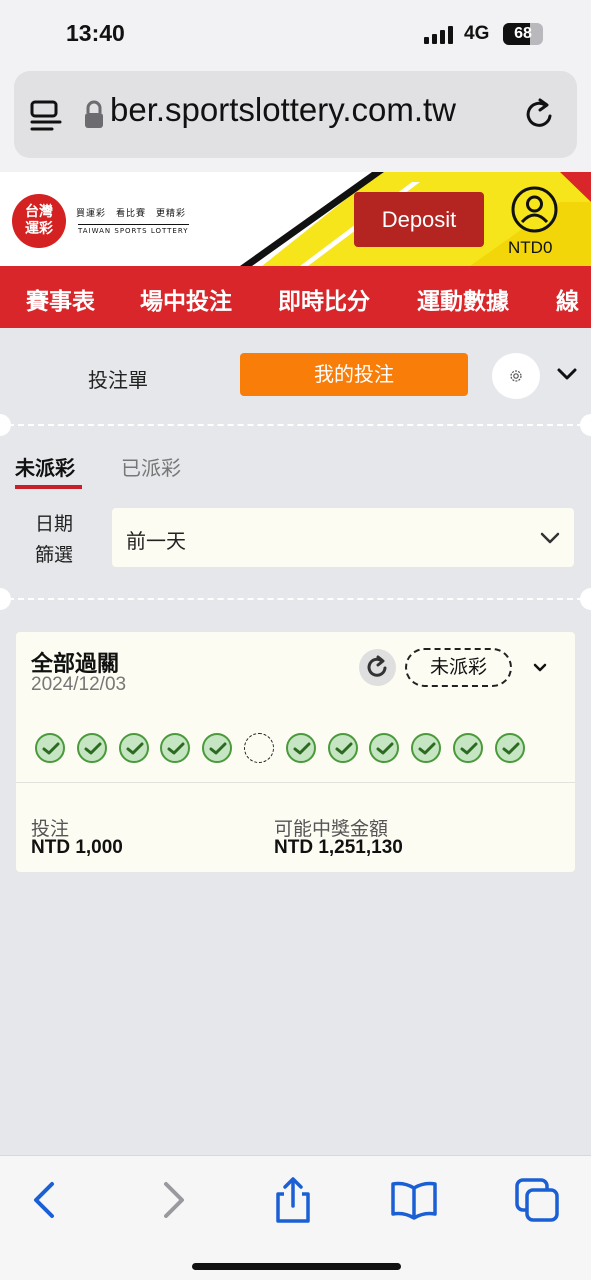 The image size is (591, 1280). I want to click on bookmarks-icon, so click(414, 1200).